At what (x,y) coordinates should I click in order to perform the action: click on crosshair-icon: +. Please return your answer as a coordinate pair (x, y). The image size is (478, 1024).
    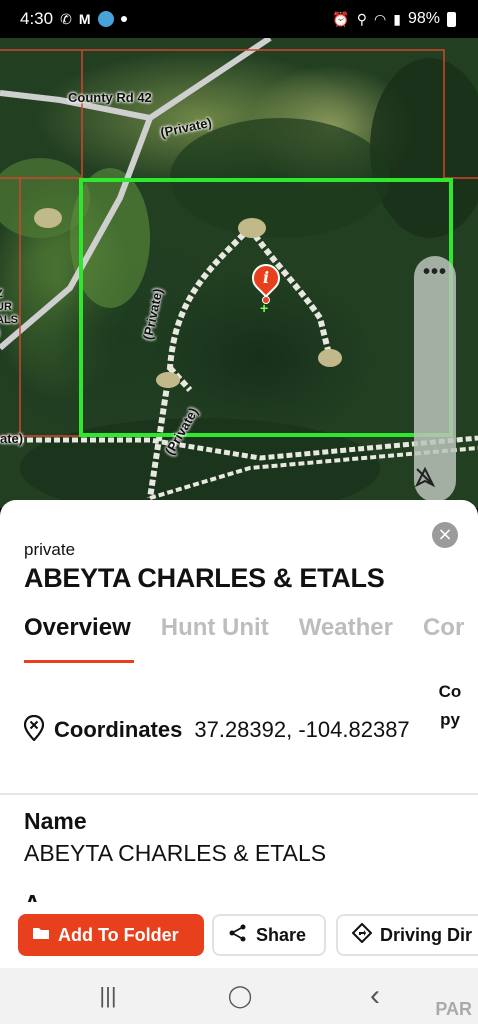
    Looking at the image, I should click on (264, 308).